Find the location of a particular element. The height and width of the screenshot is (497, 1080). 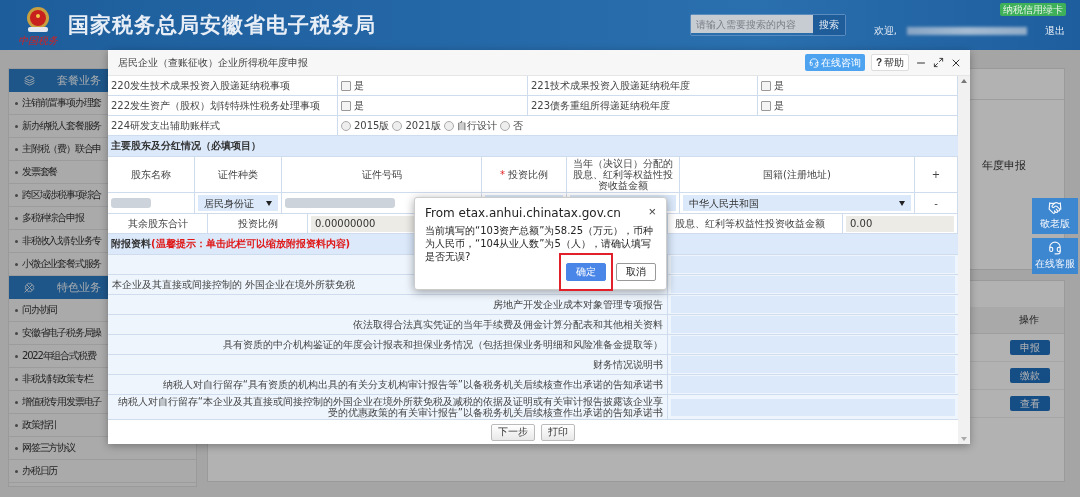

question-label: 223债务重组所得递延纳税年度 is located at coordinates (601, 105).